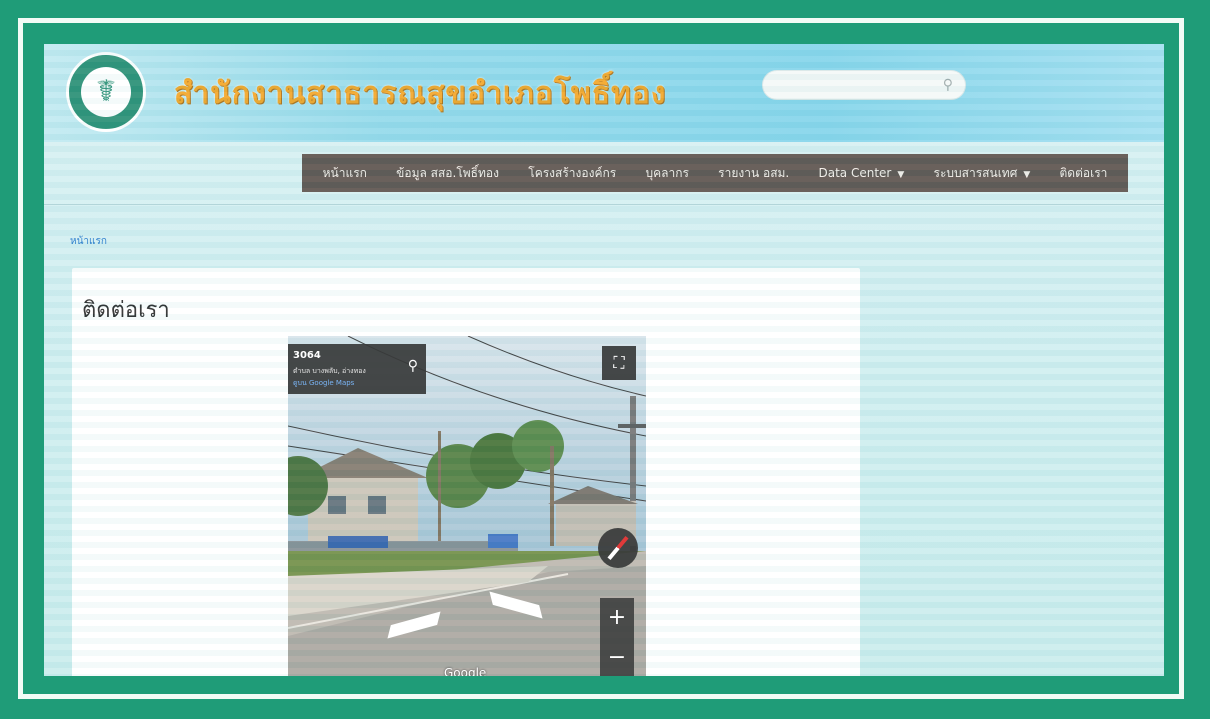  Describe the element at coordinates (617, 618) in the screenshot. I see `zoom-in-button: +` at that location.